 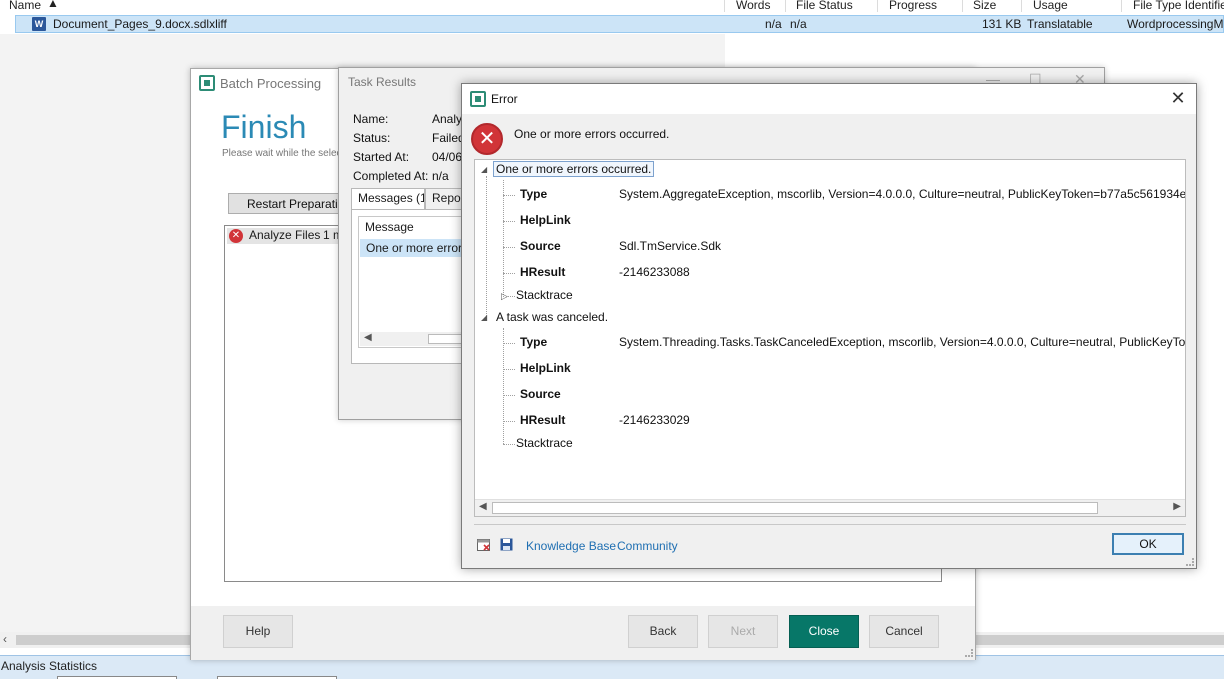 I want to click on help-button: Help, so click(x=258, y=631).